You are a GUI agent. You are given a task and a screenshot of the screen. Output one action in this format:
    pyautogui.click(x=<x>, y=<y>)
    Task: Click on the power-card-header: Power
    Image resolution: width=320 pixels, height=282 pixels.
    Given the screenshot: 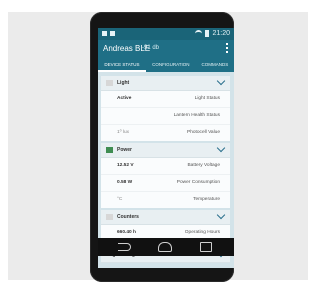 What is the action you would take?
    pyautogui.click(x=165, y=150)
    